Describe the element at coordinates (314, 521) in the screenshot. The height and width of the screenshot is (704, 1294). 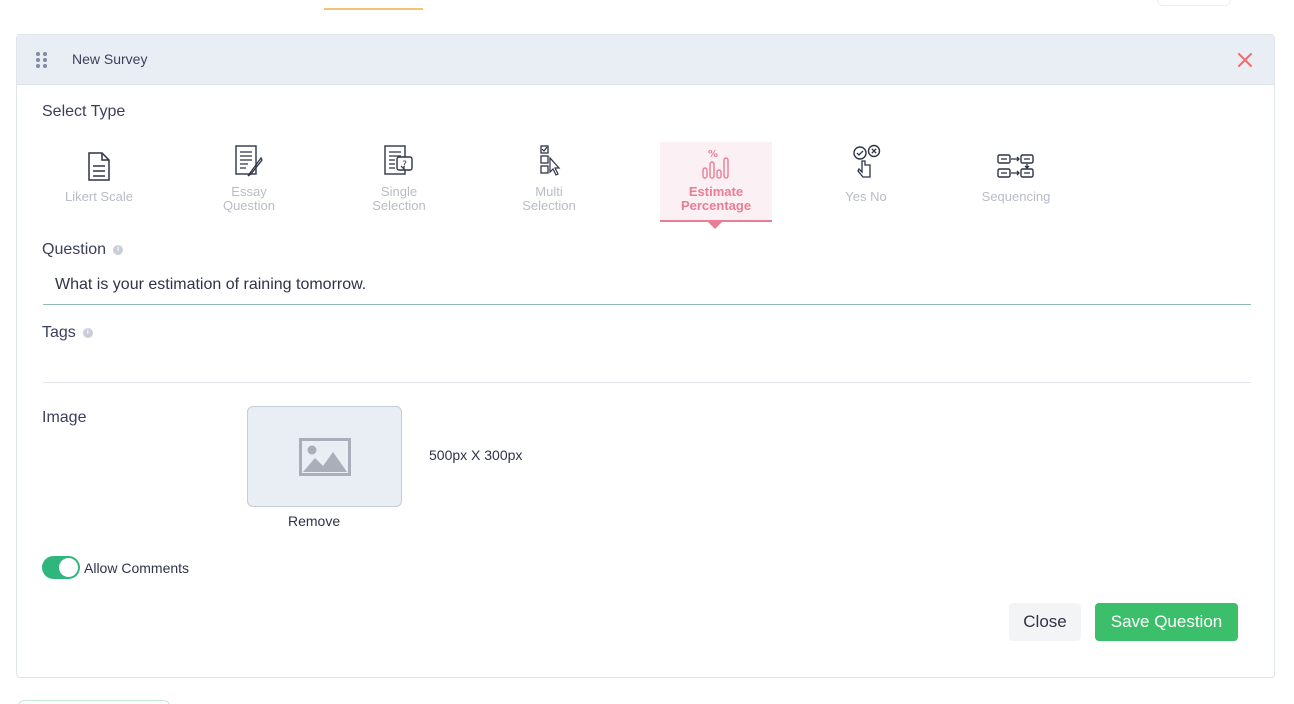
I see `remove-image-button: Remove` at that location.